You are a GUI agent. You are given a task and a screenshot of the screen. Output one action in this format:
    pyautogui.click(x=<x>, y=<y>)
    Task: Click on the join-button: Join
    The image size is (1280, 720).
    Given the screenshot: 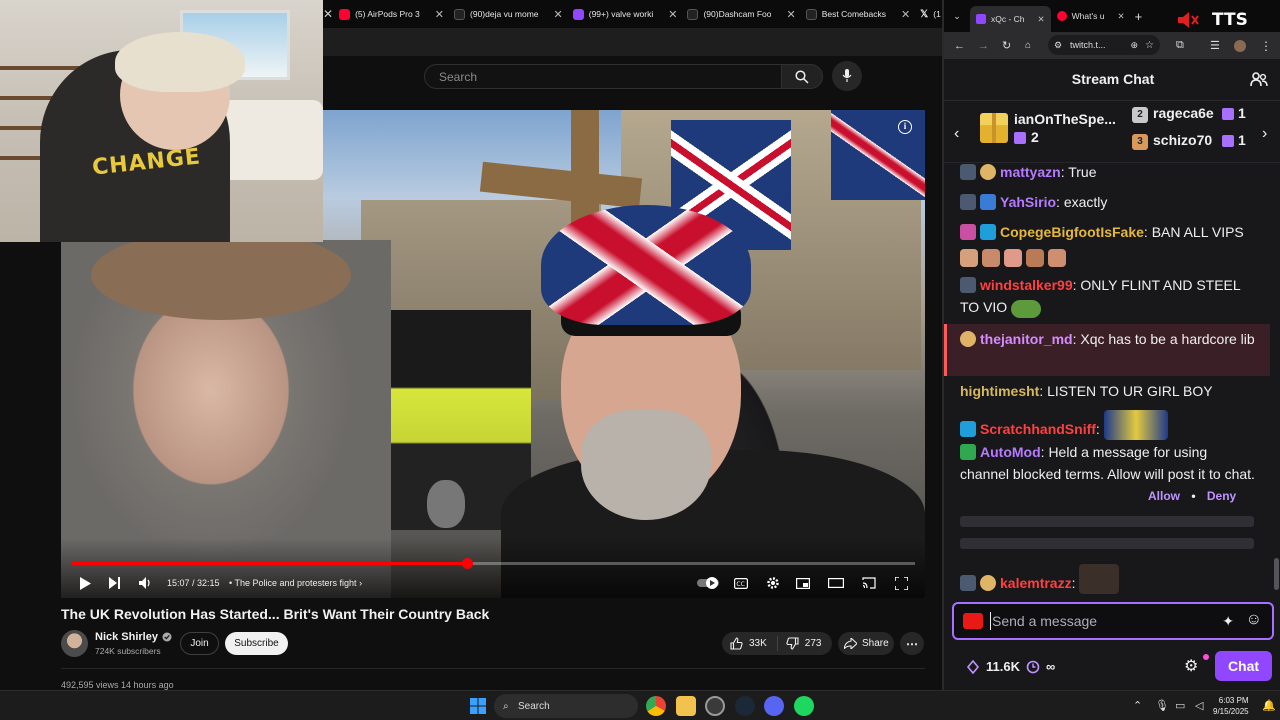 What is the action you would take?
    pyautogui.click(x=199, y=643)
    